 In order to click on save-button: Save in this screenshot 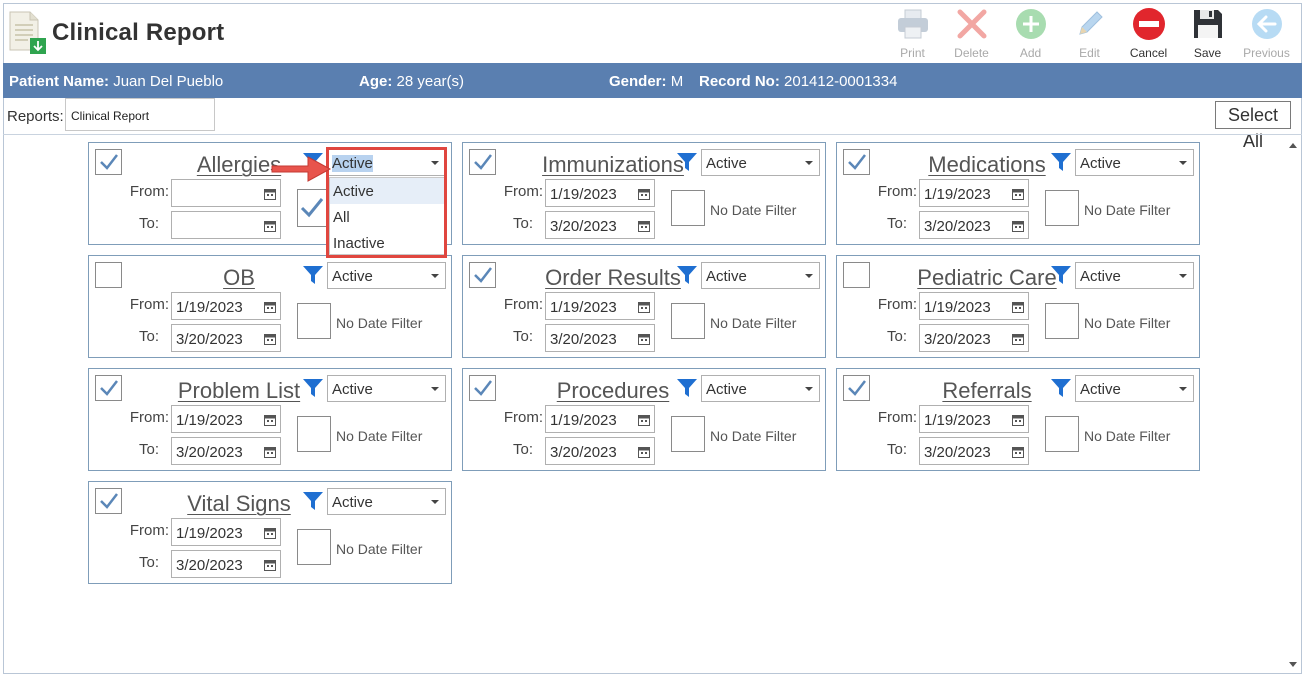, I will do `click(1207, 32)`.